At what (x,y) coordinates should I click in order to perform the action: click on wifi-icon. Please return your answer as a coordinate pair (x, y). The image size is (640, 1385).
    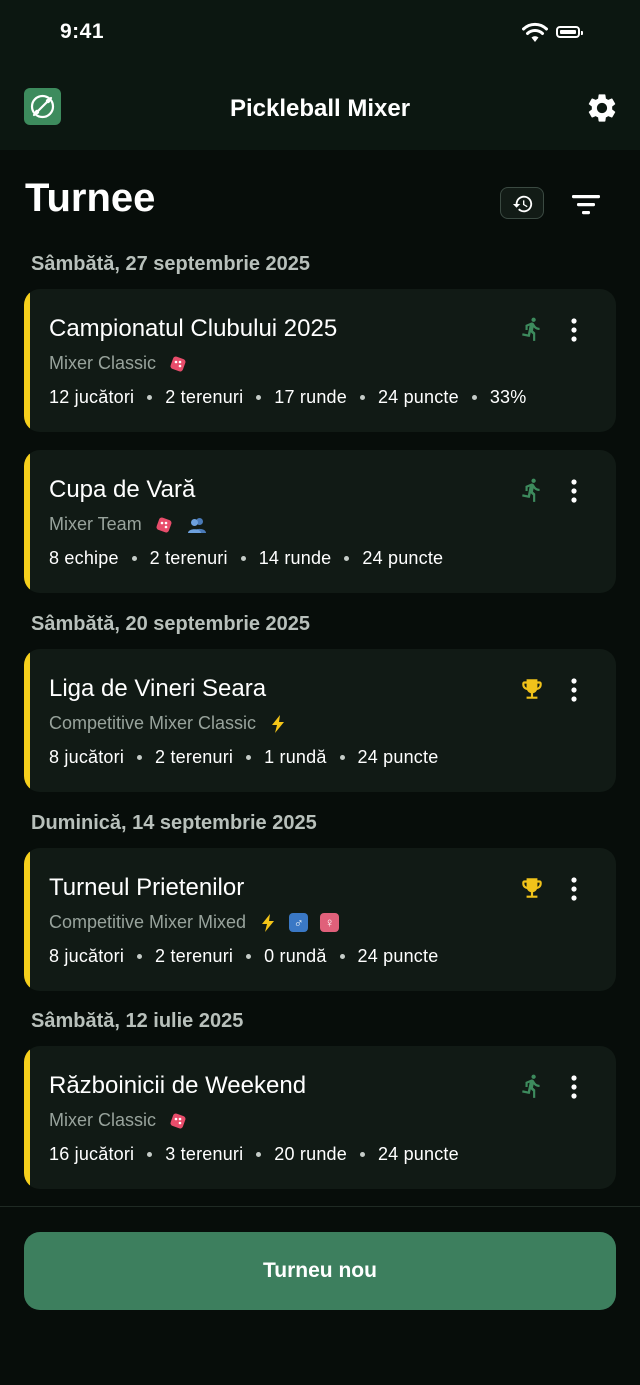
    Looking at the image, I should click on (535, 32).